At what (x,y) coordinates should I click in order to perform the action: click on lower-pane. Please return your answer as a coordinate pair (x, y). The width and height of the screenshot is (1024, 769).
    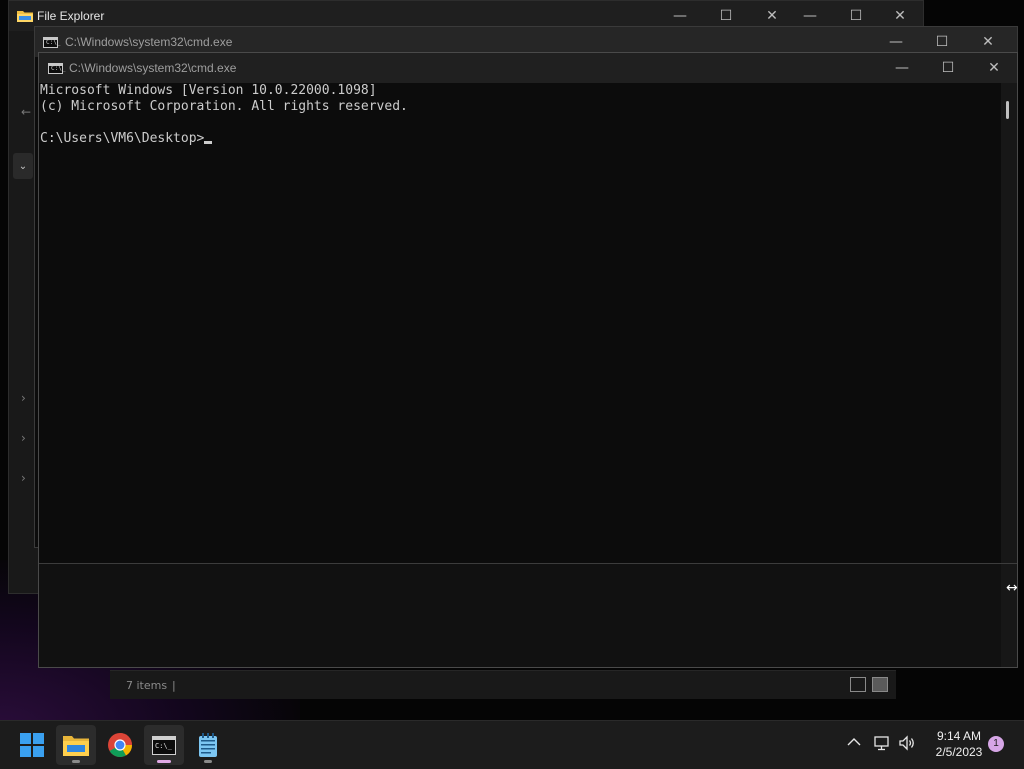
    Looking at the image, I should click on (520, 615).